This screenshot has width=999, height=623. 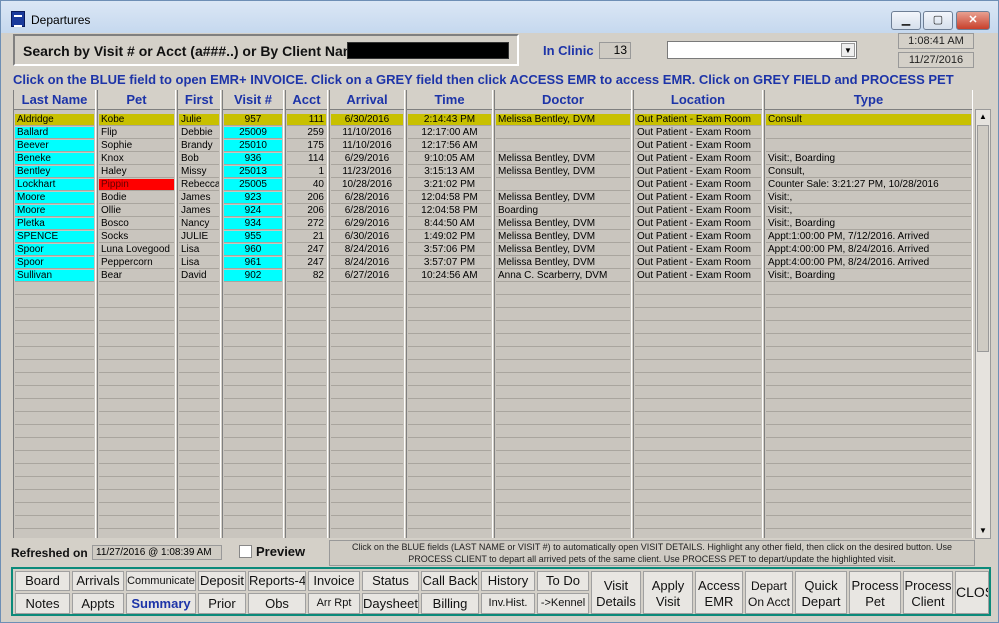 What do you see at coordinates (199, 133) in the screenshot?
I see `cell-first: Debbie` at bounding box center [199, 133].